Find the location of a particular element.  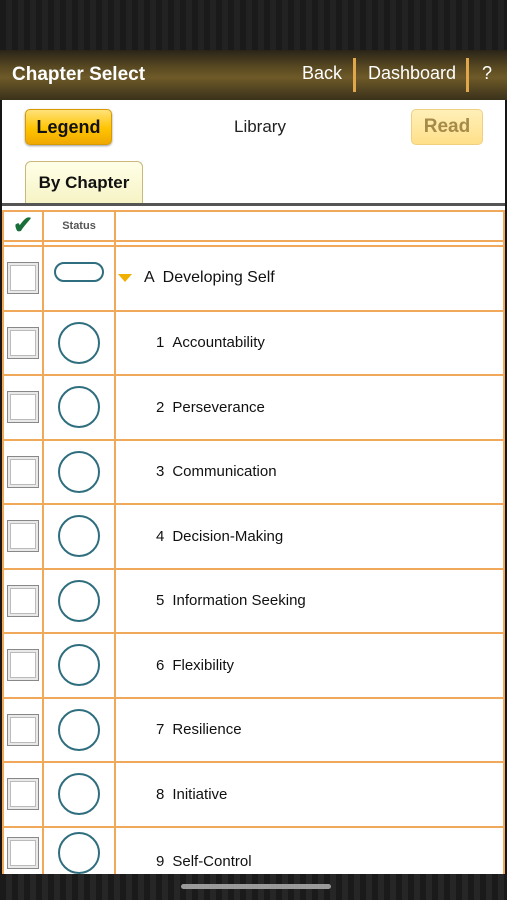

chapter-title: 8 Initiative is located at coordinates (192, 794).